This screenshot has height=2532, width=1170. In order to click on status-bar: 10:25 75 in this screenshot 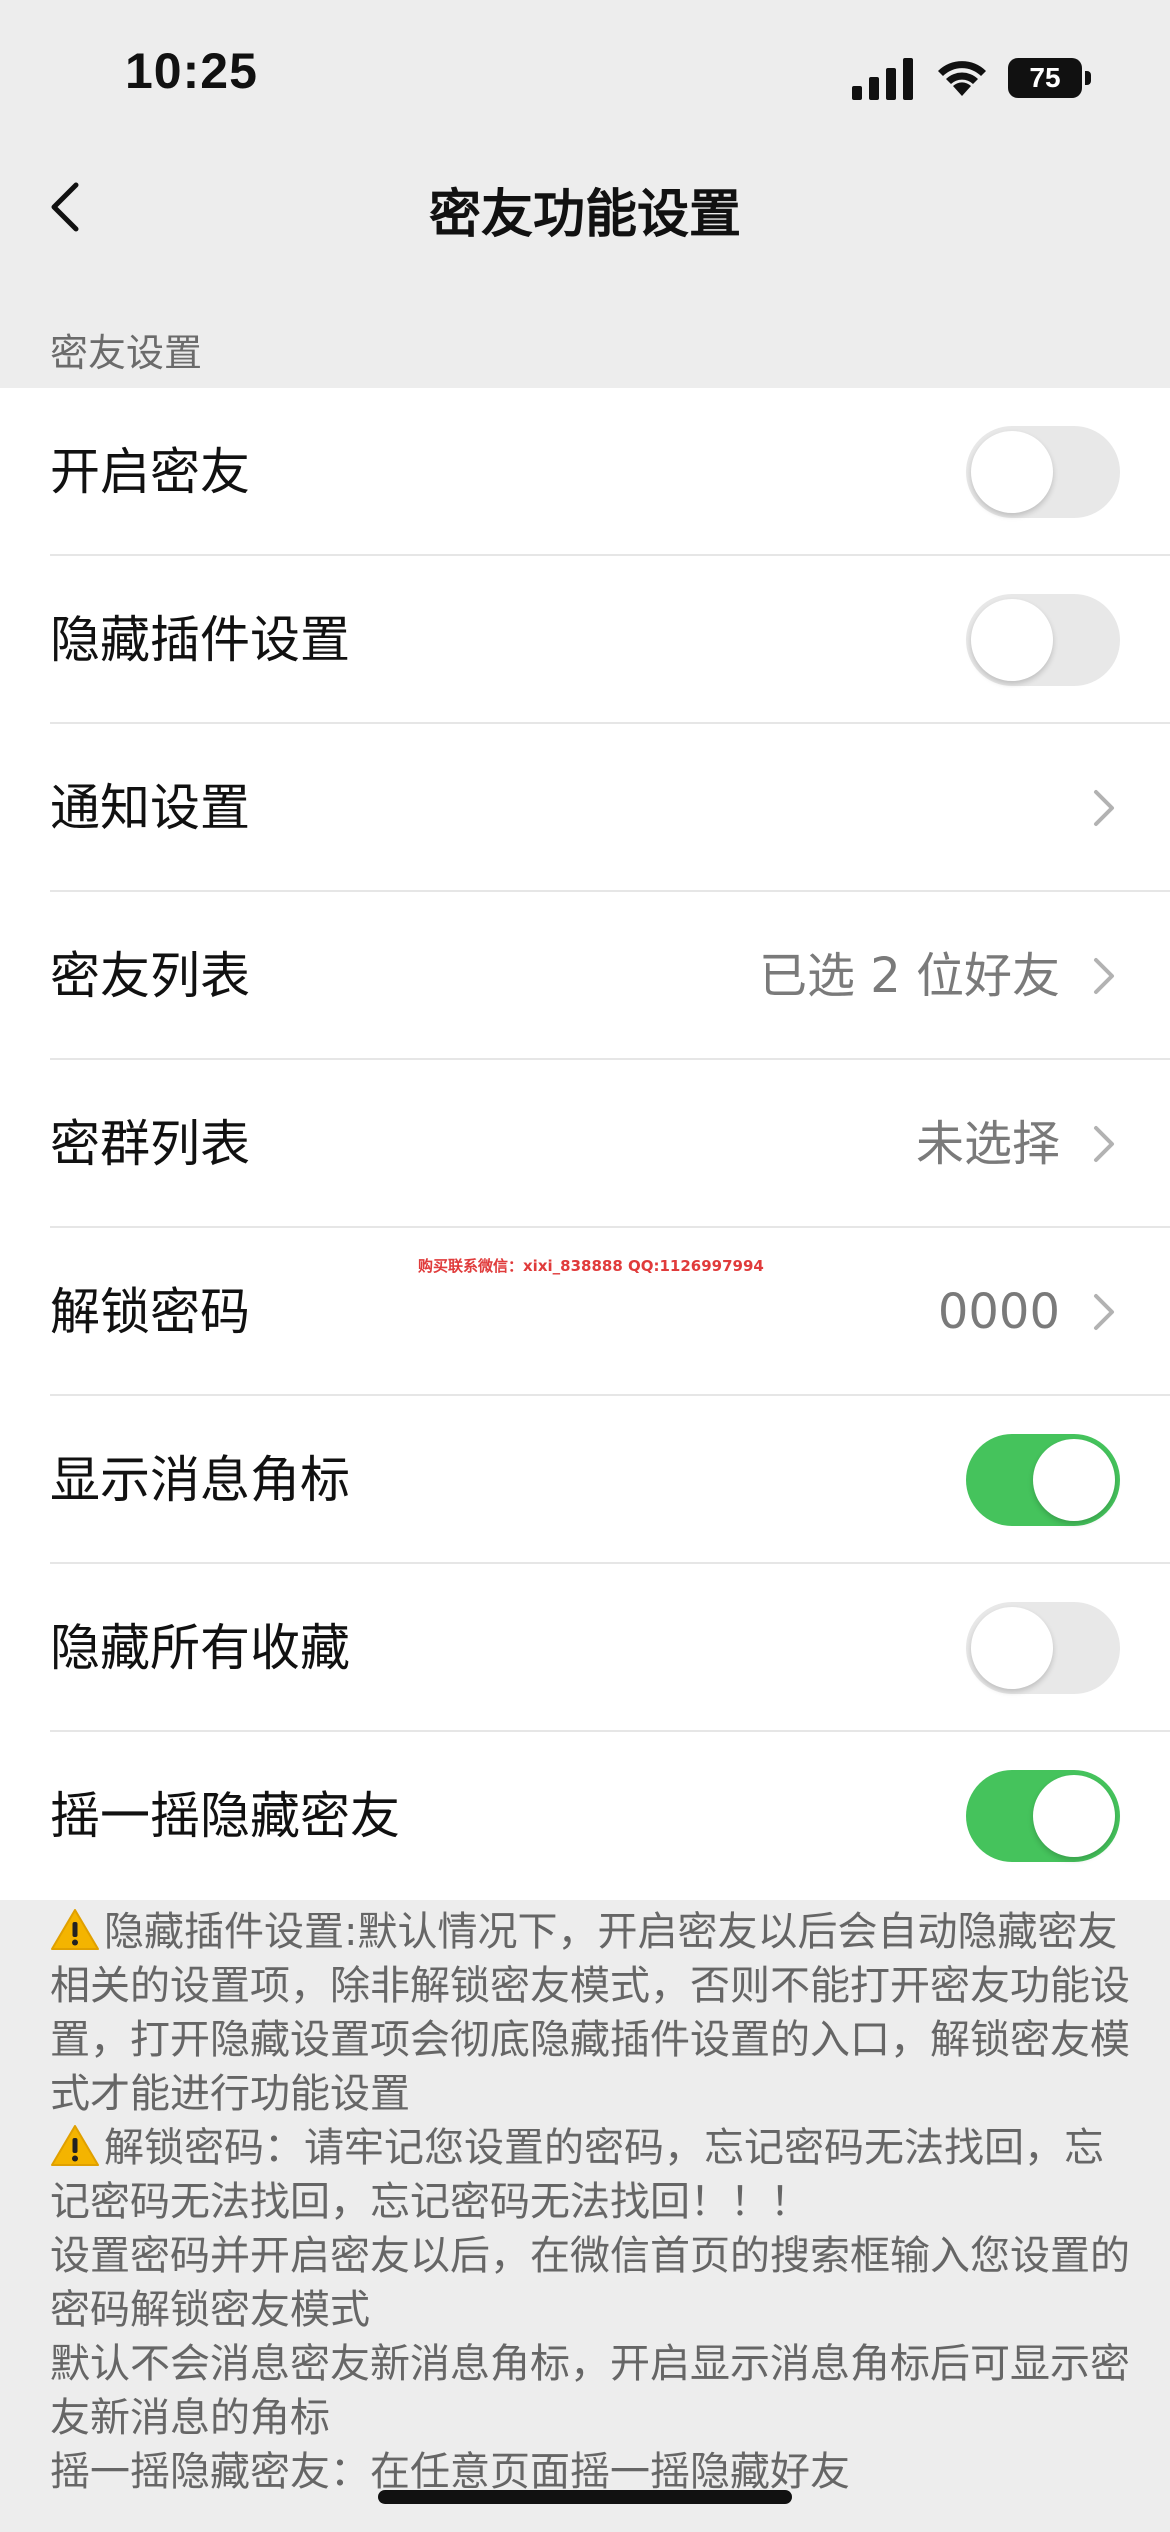, I will do `click(585, 75)`.